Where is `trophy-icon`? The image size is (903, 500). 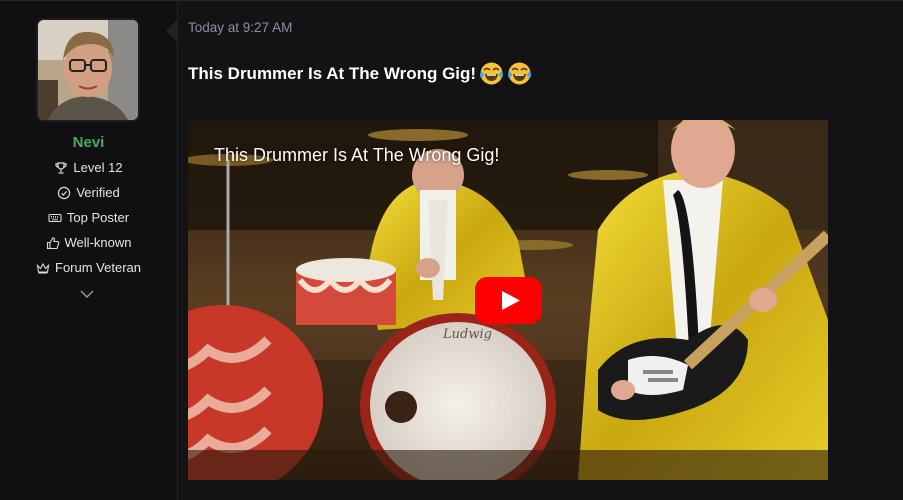 trophy-icon is located at coordinates (61, 168).